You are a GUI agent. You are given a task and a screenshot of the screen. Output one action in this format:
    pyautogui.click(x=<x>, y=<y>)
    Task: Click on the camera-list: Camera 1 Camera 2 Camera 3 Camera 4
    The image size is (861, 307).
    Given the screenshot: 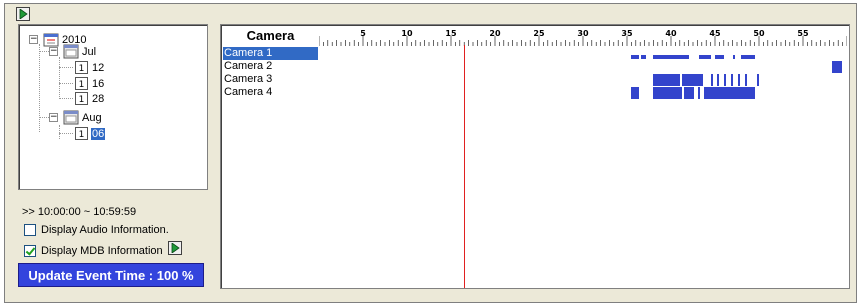 What is the action you would take?
    pyautogui.click(x=270, y=73)
    